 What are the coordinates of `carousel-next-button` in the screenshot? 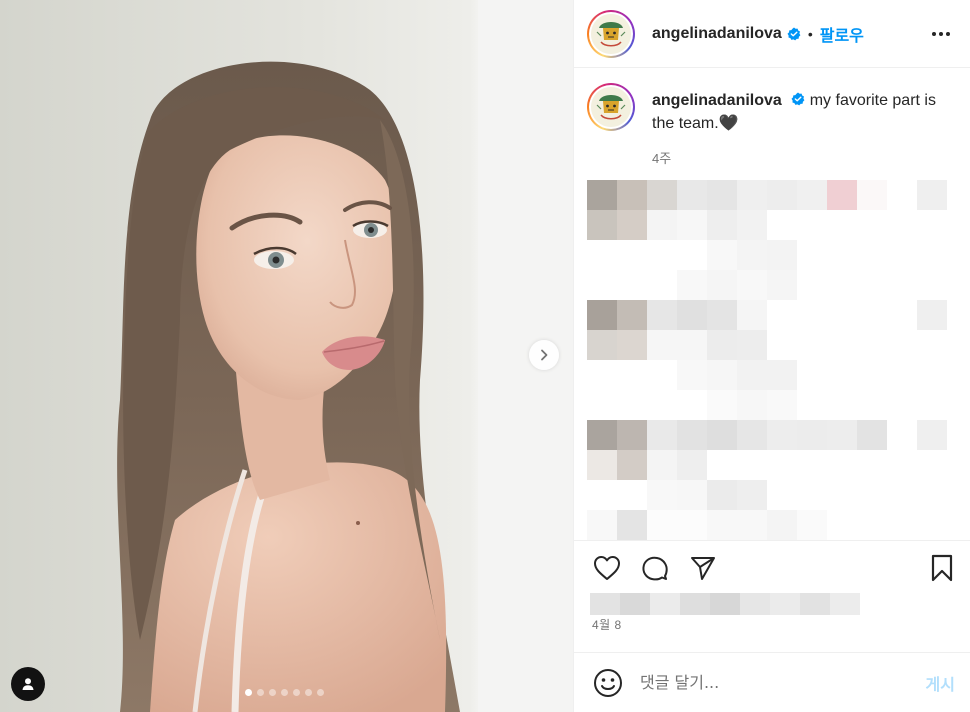 It's located at (544, 355).